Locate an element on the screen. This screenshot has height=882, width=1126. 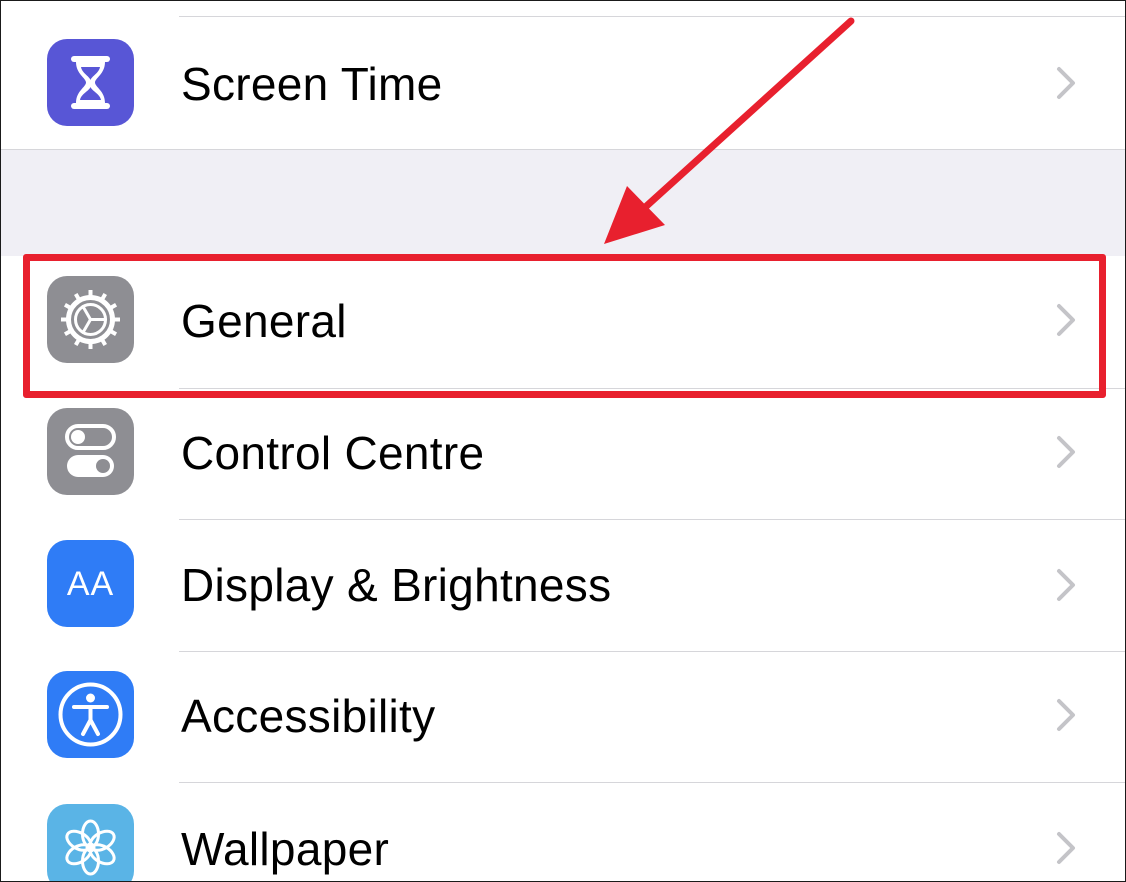
settings-row-label: Screen Time is located at coordinates (312, 84).